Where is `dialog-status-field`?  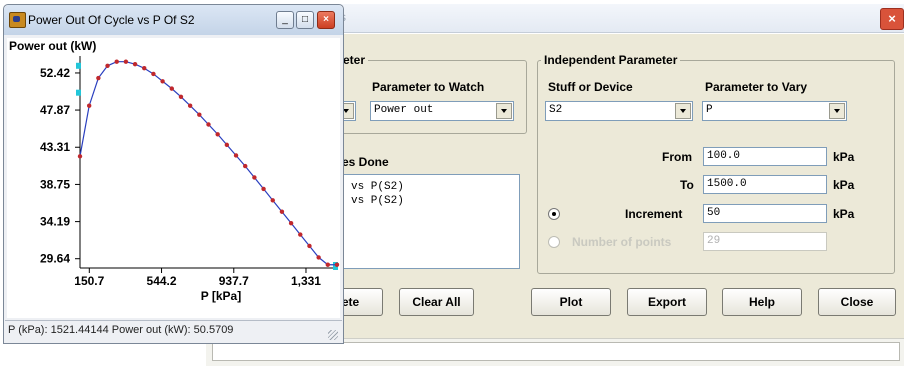
dialog-status-field is located at coordinates (556, 351).